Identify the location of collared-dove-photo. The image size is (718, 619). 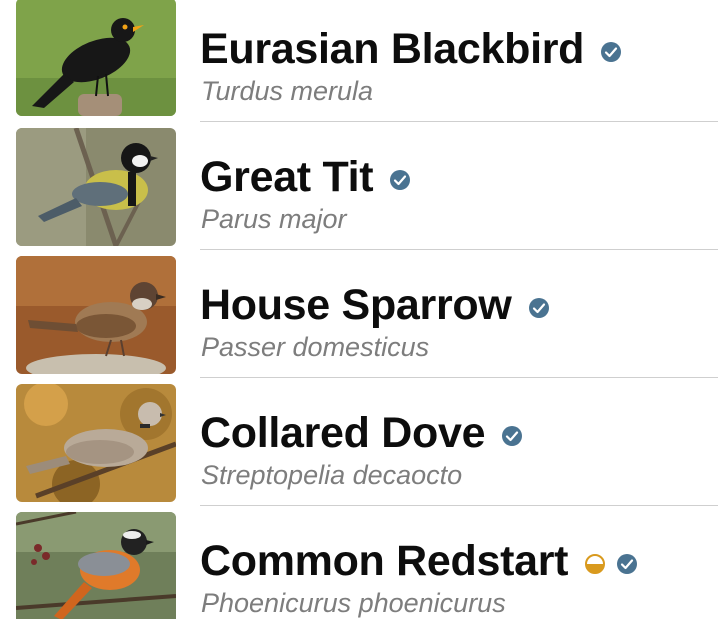
(96, 443).